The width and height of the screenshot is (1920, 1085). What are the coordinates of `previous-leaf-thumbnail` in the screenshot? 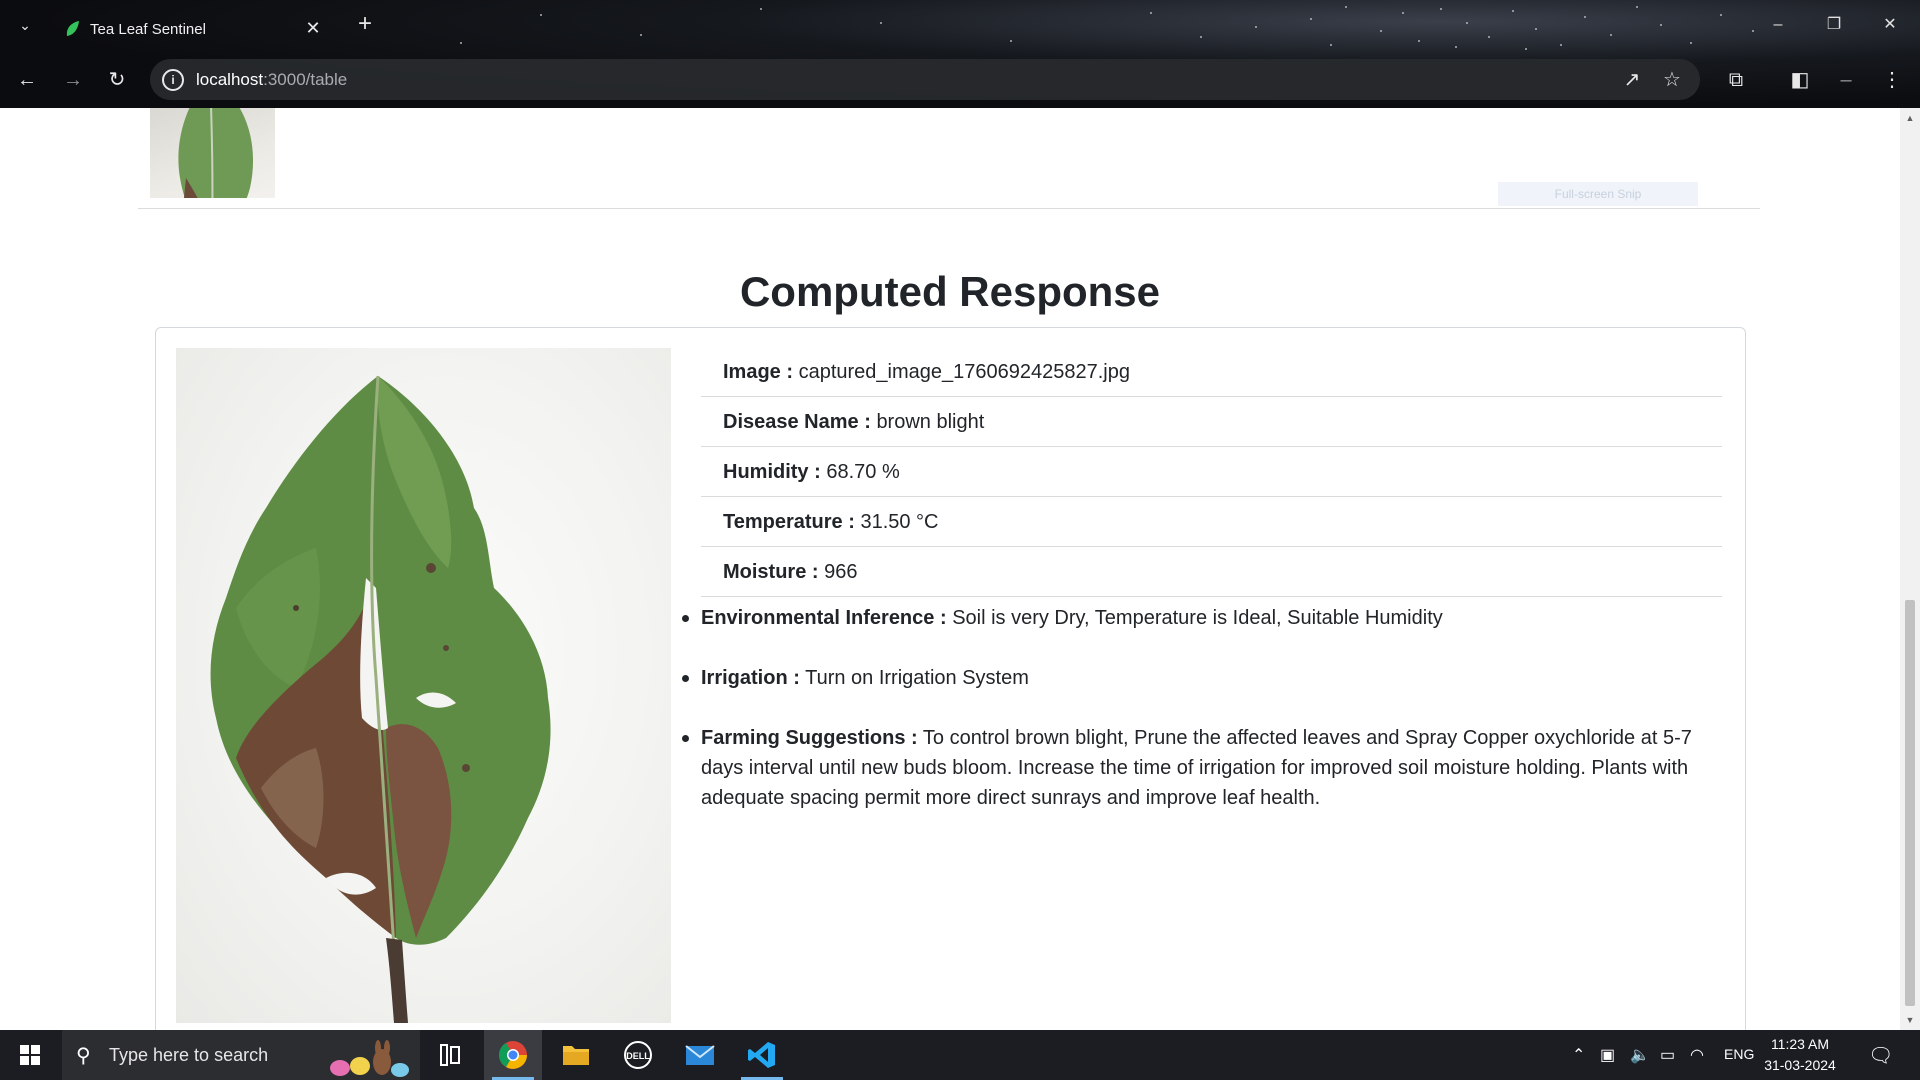 It's located at (212, 153).